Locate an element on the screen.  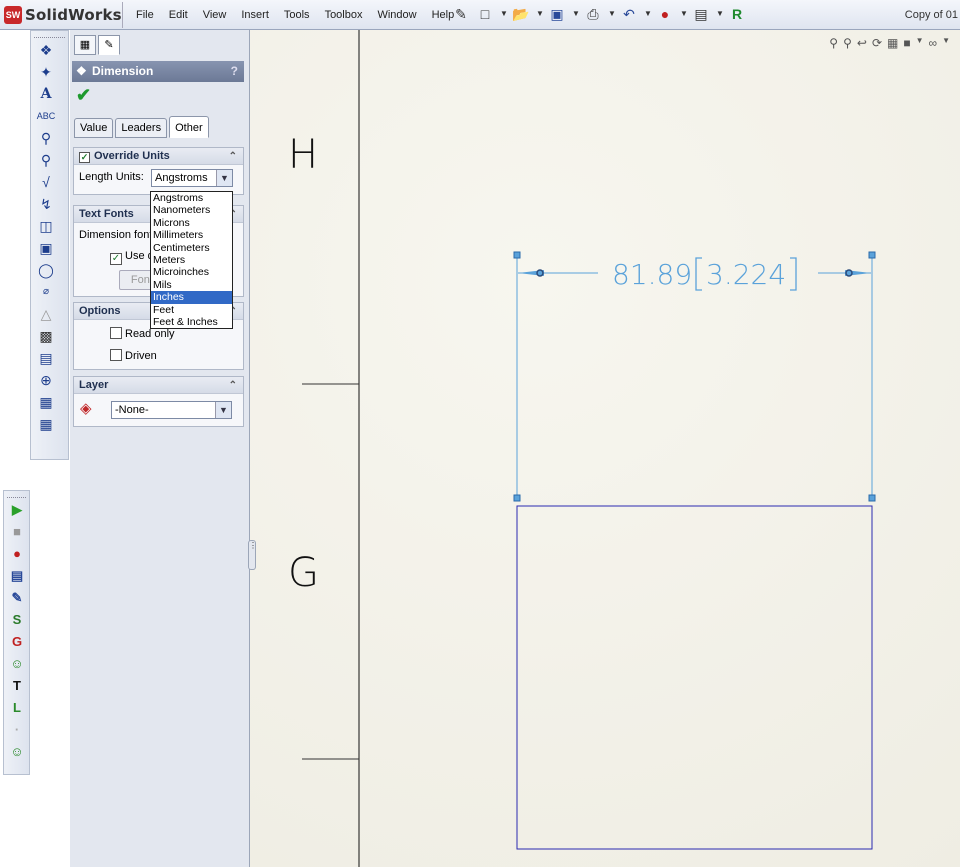
pin-icon: ✎ is located at coordinates (461, 14).